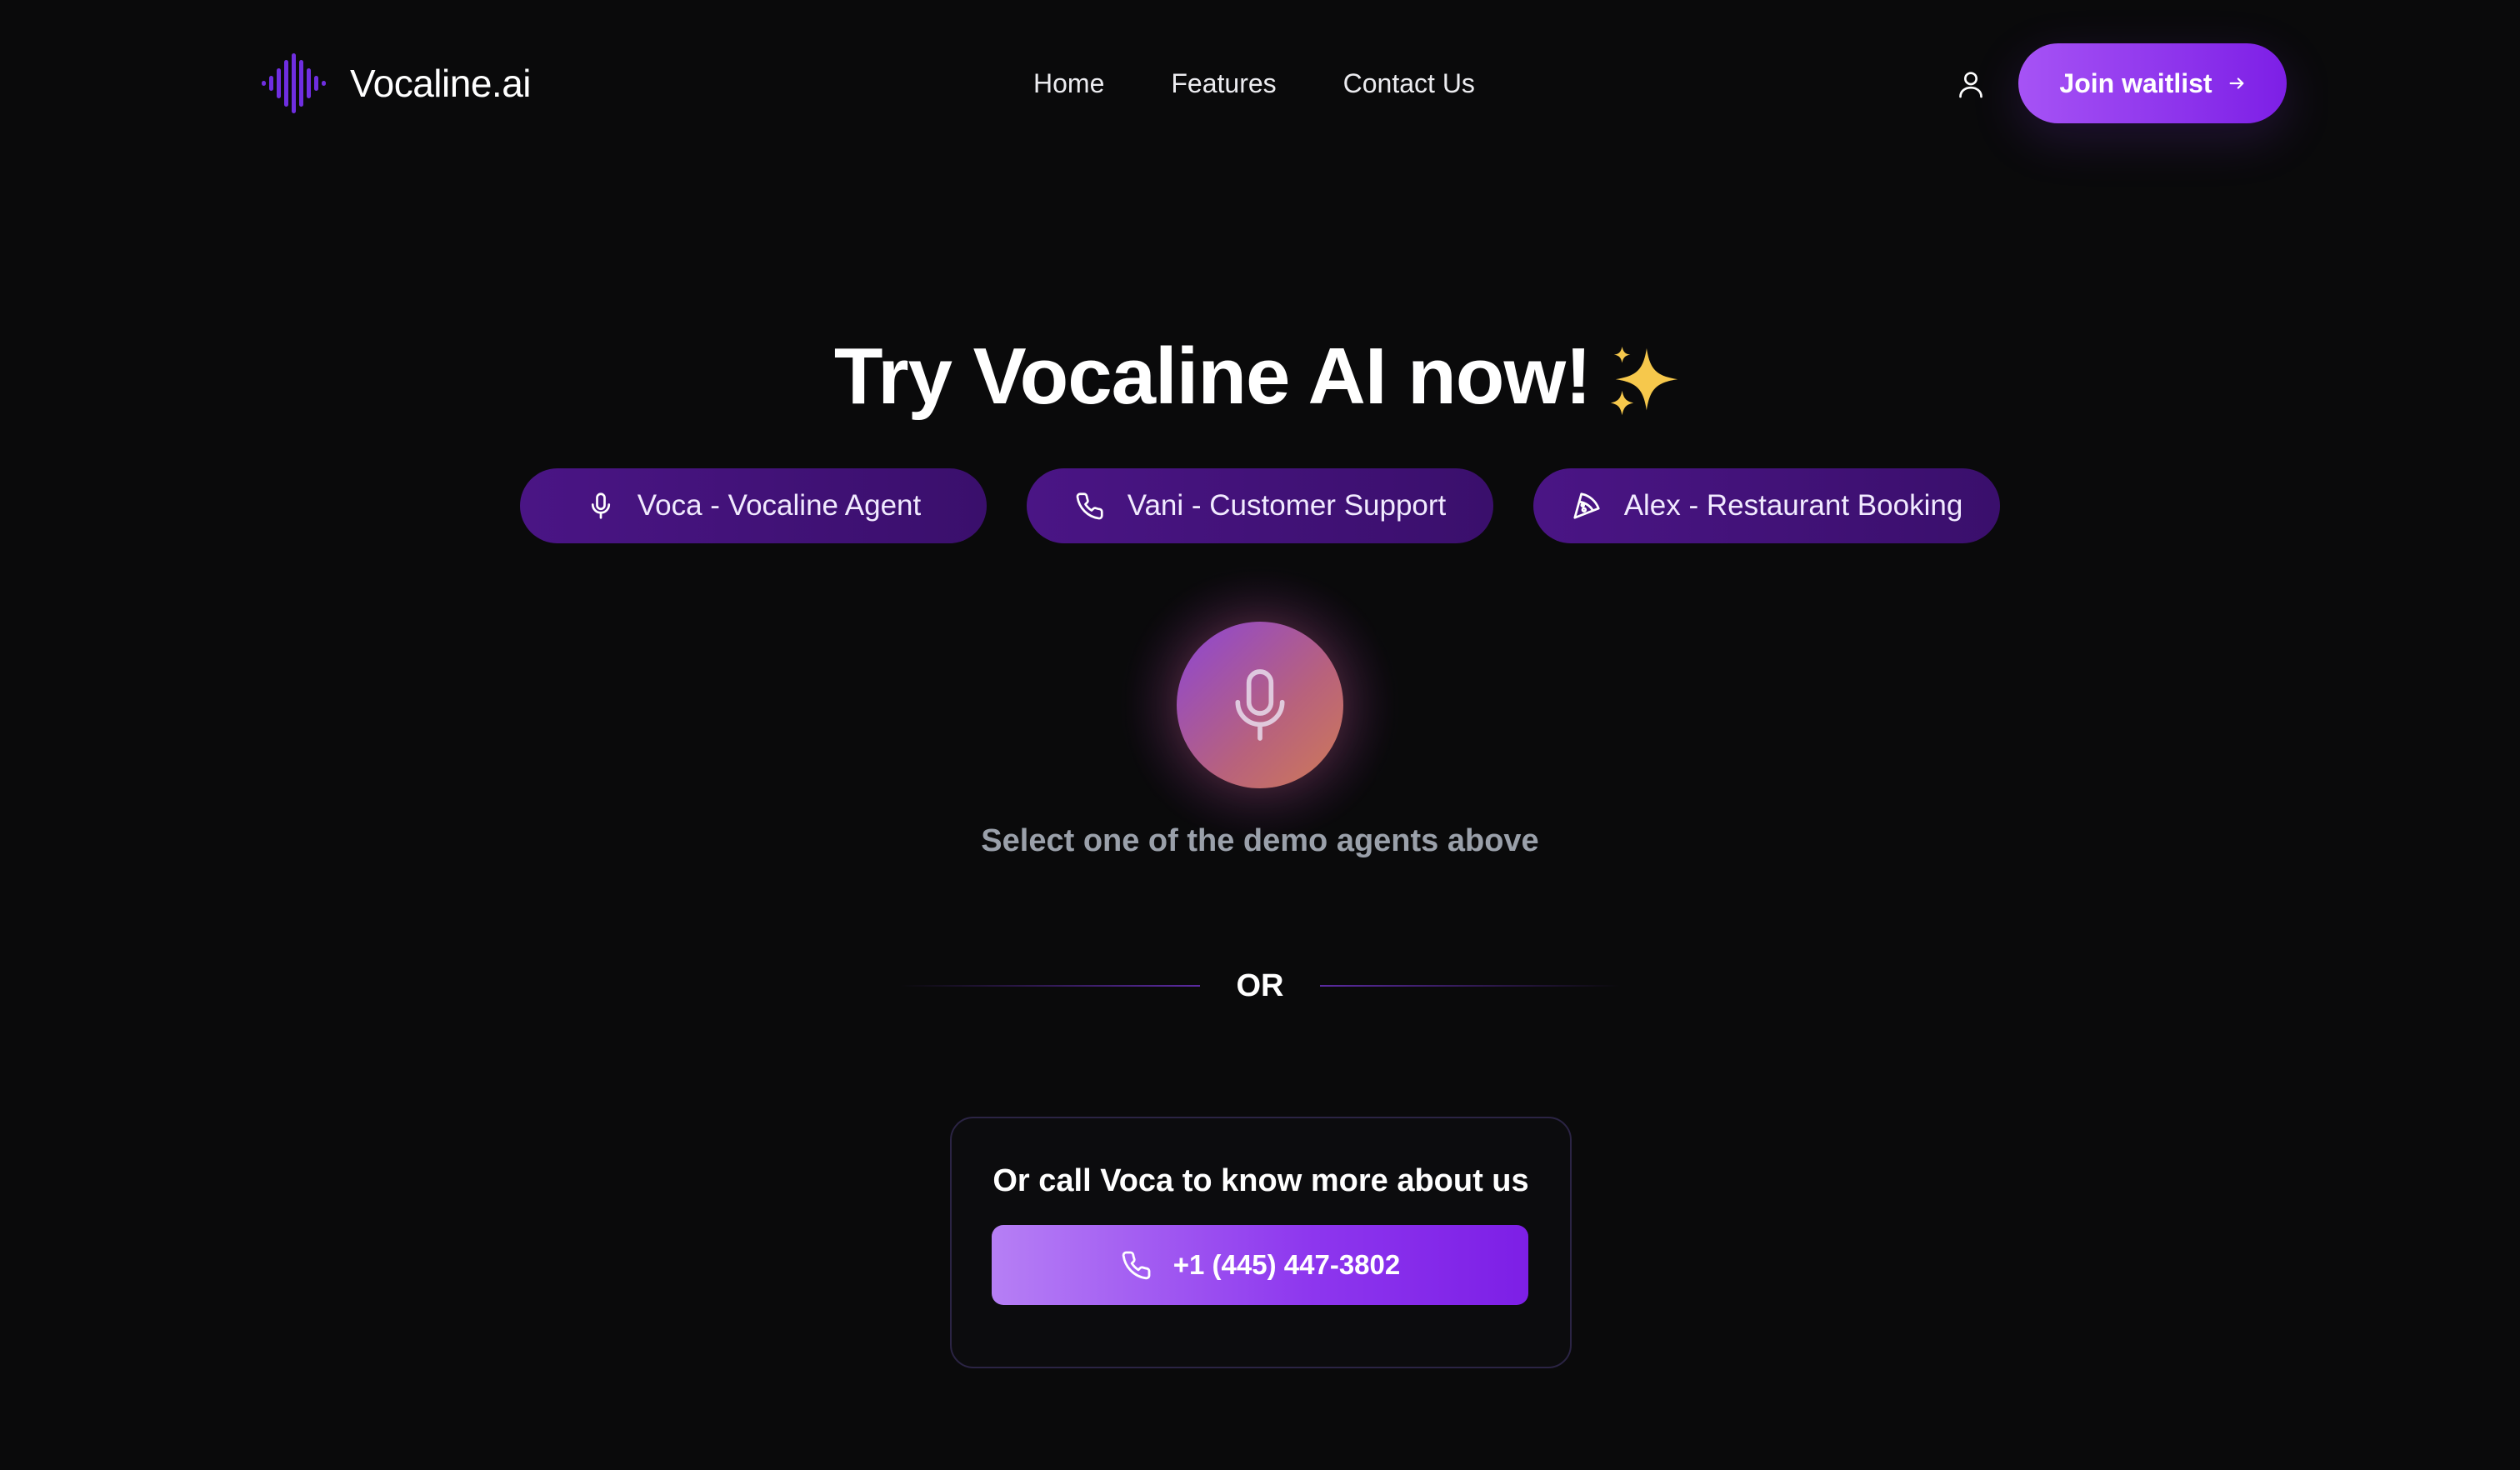  I want to click on user-icon, so click(1971, 84).